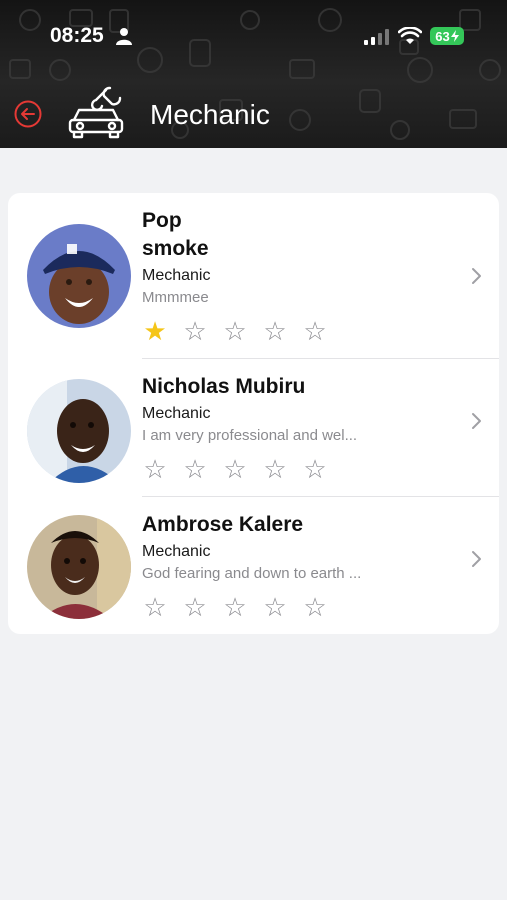 The width and height of the screenshot is (507, 900). What do you see at coordinates (155, 331) in the screenshot?
I see `star-filled-icon: ★` at bounding box center [155, 331].